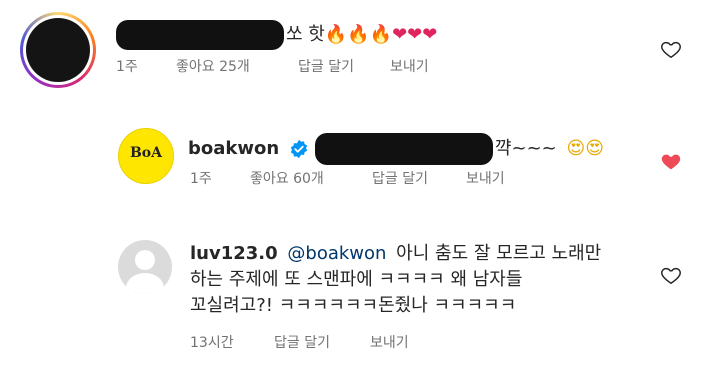 Image resolution: width=720 pixels, height=372 pixels. I want to click on emoji-text: 😍😍, so click(585, 148).